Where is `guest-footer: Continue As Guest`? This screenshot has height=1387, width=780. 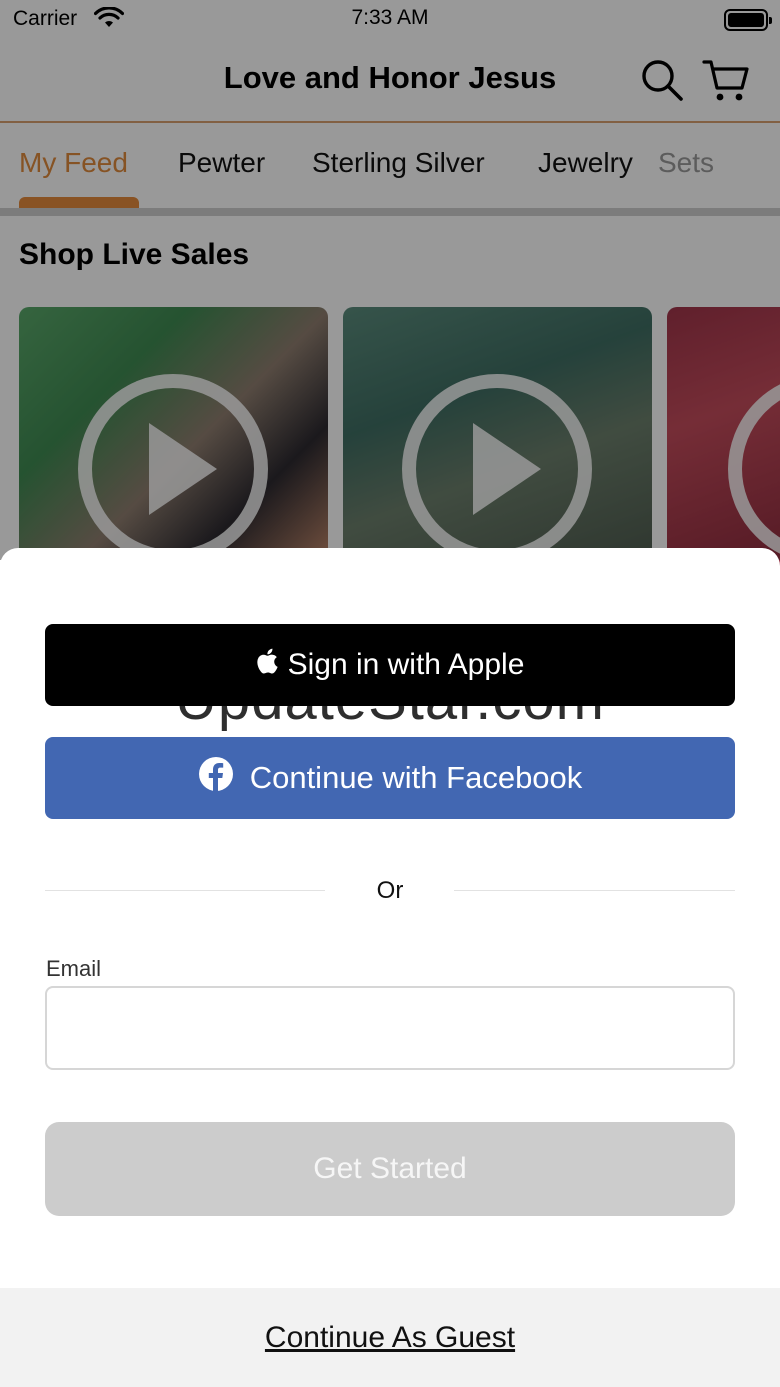
guest-footer: Continue As Guest is located at coordinates (390, 1337).